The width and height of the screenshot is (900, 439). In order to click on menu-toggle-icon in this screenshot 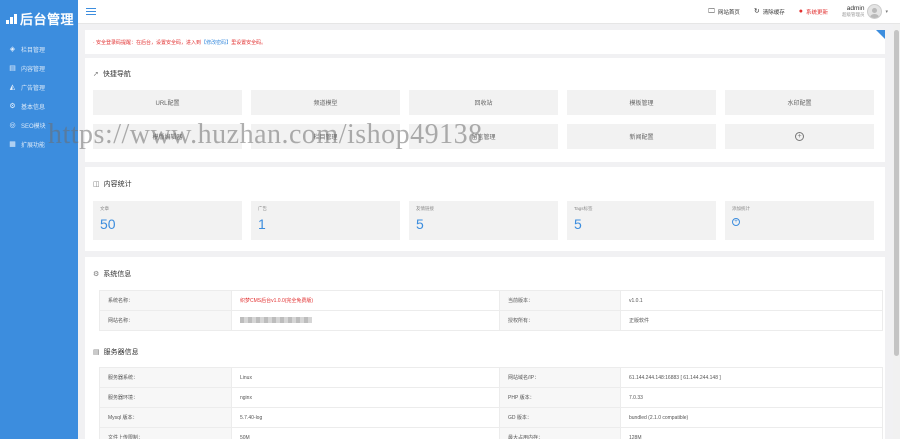, I will do `click(91, 11)`.